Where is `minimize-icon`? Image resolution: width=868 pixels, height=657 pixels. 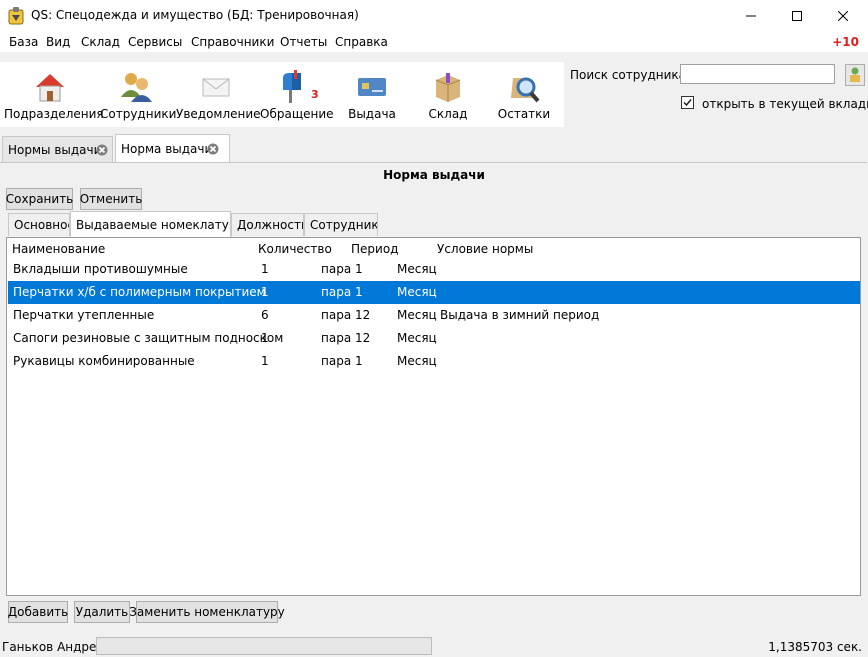 minimize-icon is located at coordinates (751, 16).